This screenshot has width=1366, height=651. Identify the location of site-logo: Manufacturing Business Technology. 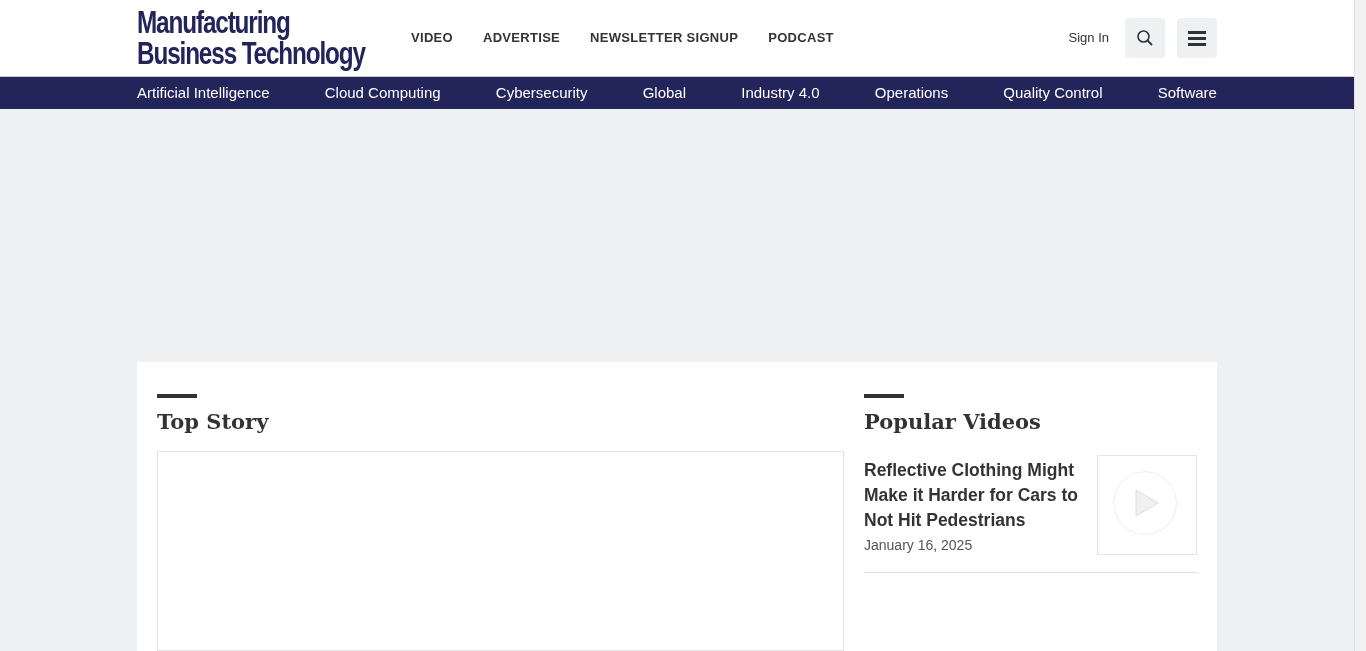
(258, 38).